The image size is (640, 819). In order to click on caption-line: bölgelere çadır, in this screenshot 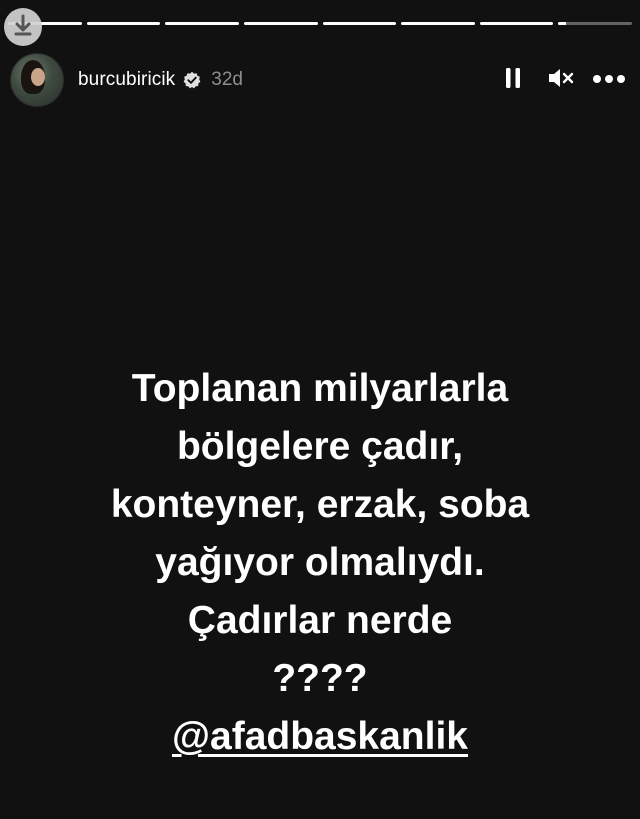, I will do `click(320, 446)`.